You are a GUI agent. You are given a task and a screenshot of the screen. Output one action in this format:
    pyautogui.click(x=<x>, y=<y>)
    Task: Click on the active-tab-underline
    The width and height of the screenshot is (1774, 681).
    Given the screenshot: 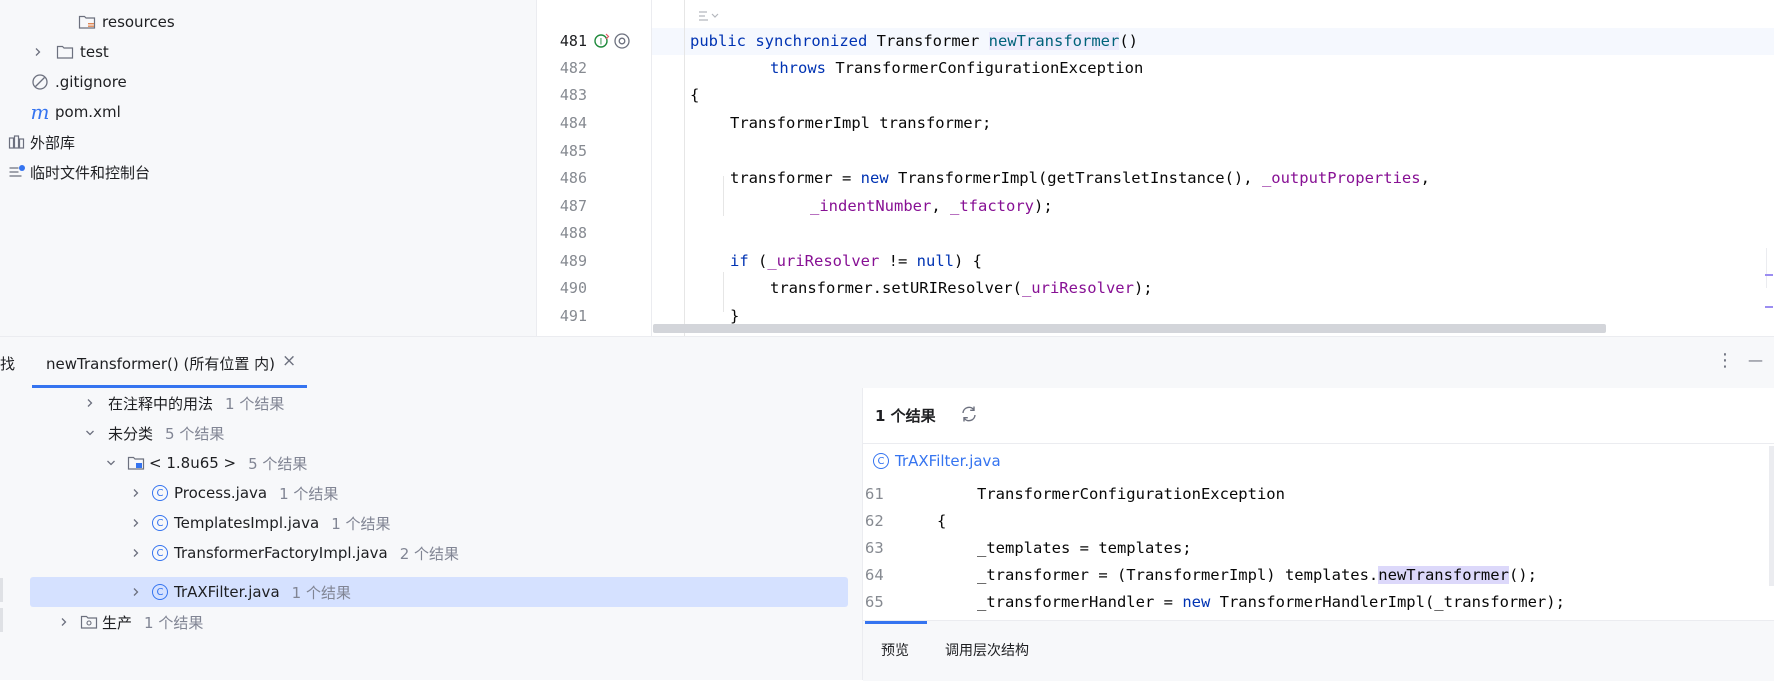 What is the action you would take?
    pyautogui.click(x=896, y=622)
    